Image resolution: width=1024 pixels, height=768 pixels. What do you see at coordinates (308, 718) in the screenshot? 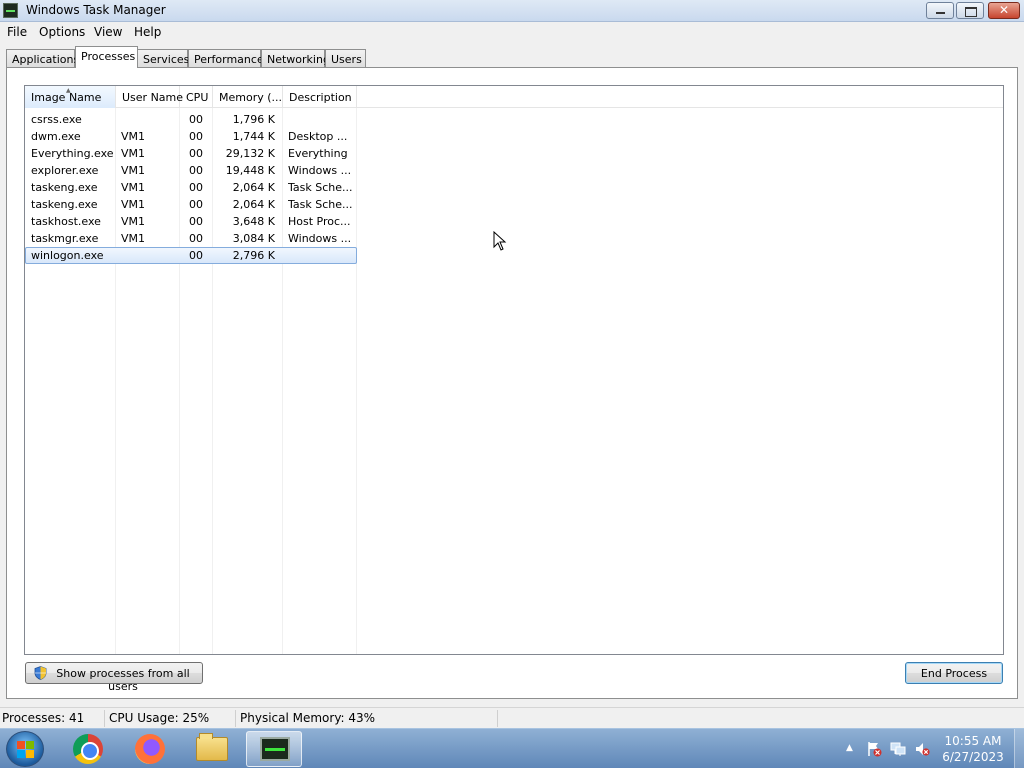
I see `status-physical-memory: Physical Memory: 43%` at bounding box center [308, 718].